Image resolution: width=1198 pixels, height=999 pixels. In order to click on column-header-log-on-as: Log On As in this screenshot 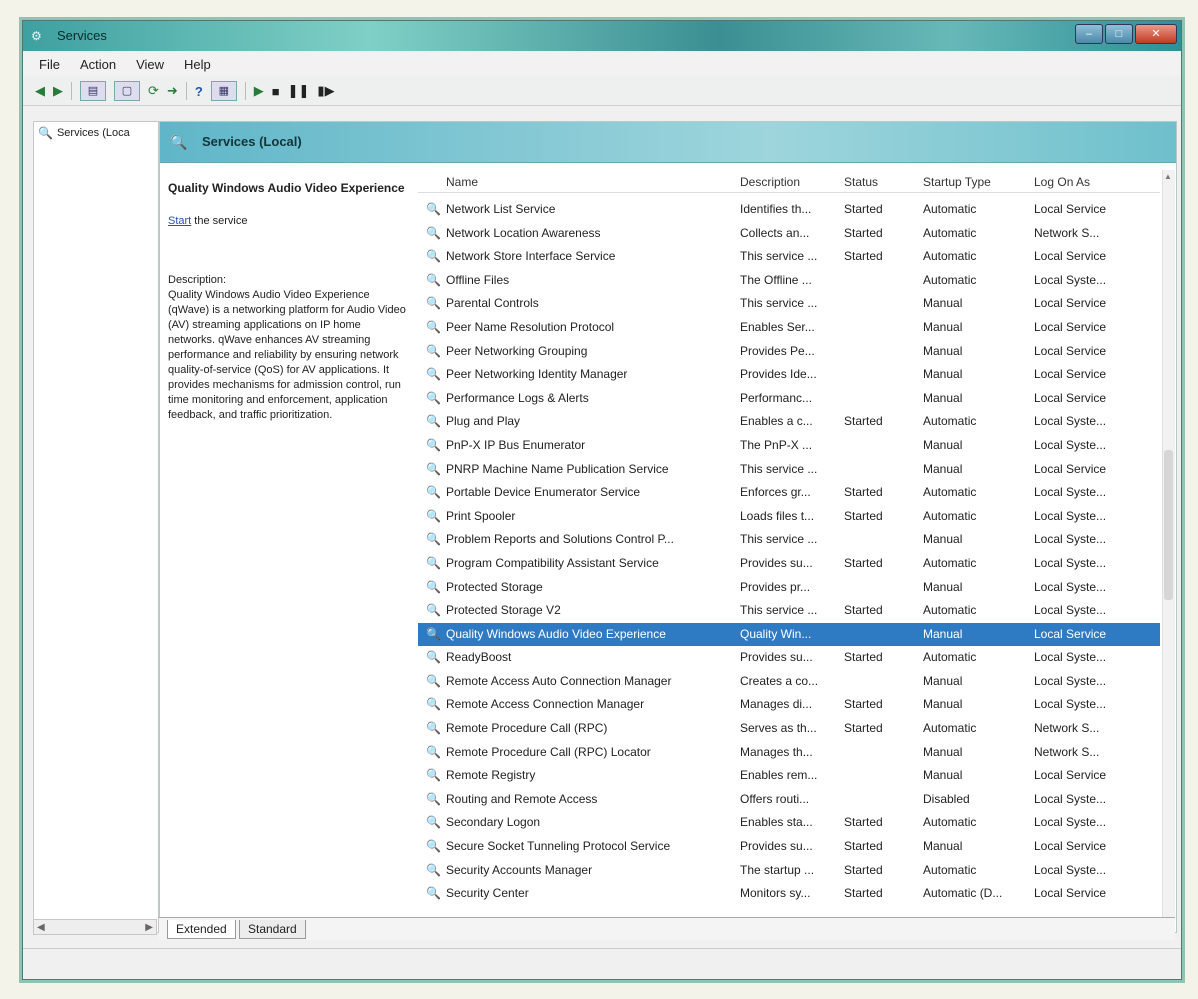, I will do `click(1062, 182)`.